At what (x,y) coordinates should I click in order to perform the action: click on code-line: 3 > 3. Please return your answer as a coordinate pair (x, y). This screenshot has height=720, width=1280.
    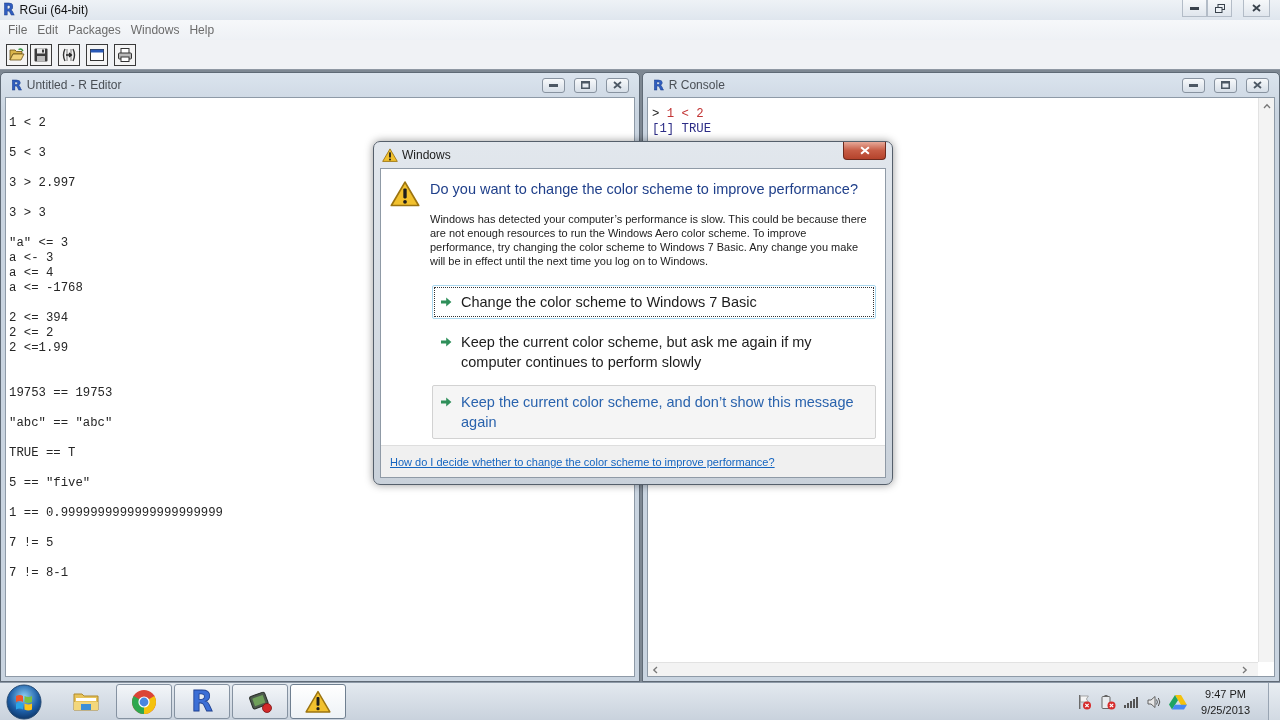
    Looking at the image, I should click on (27, 213).